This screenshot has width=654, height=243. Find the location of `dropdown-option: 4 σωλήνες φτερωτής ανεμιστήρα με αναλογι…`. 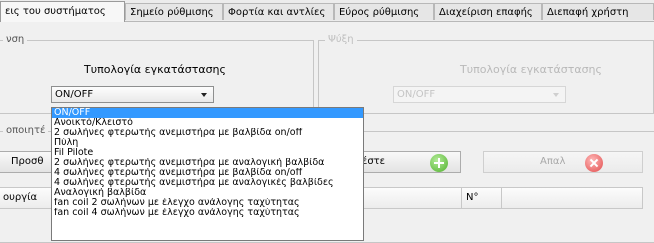

dropdown-option: 4 σωλήνες φτερωτής ανεμιστήρα με αναλογι… is located at coordinates (207, 183).